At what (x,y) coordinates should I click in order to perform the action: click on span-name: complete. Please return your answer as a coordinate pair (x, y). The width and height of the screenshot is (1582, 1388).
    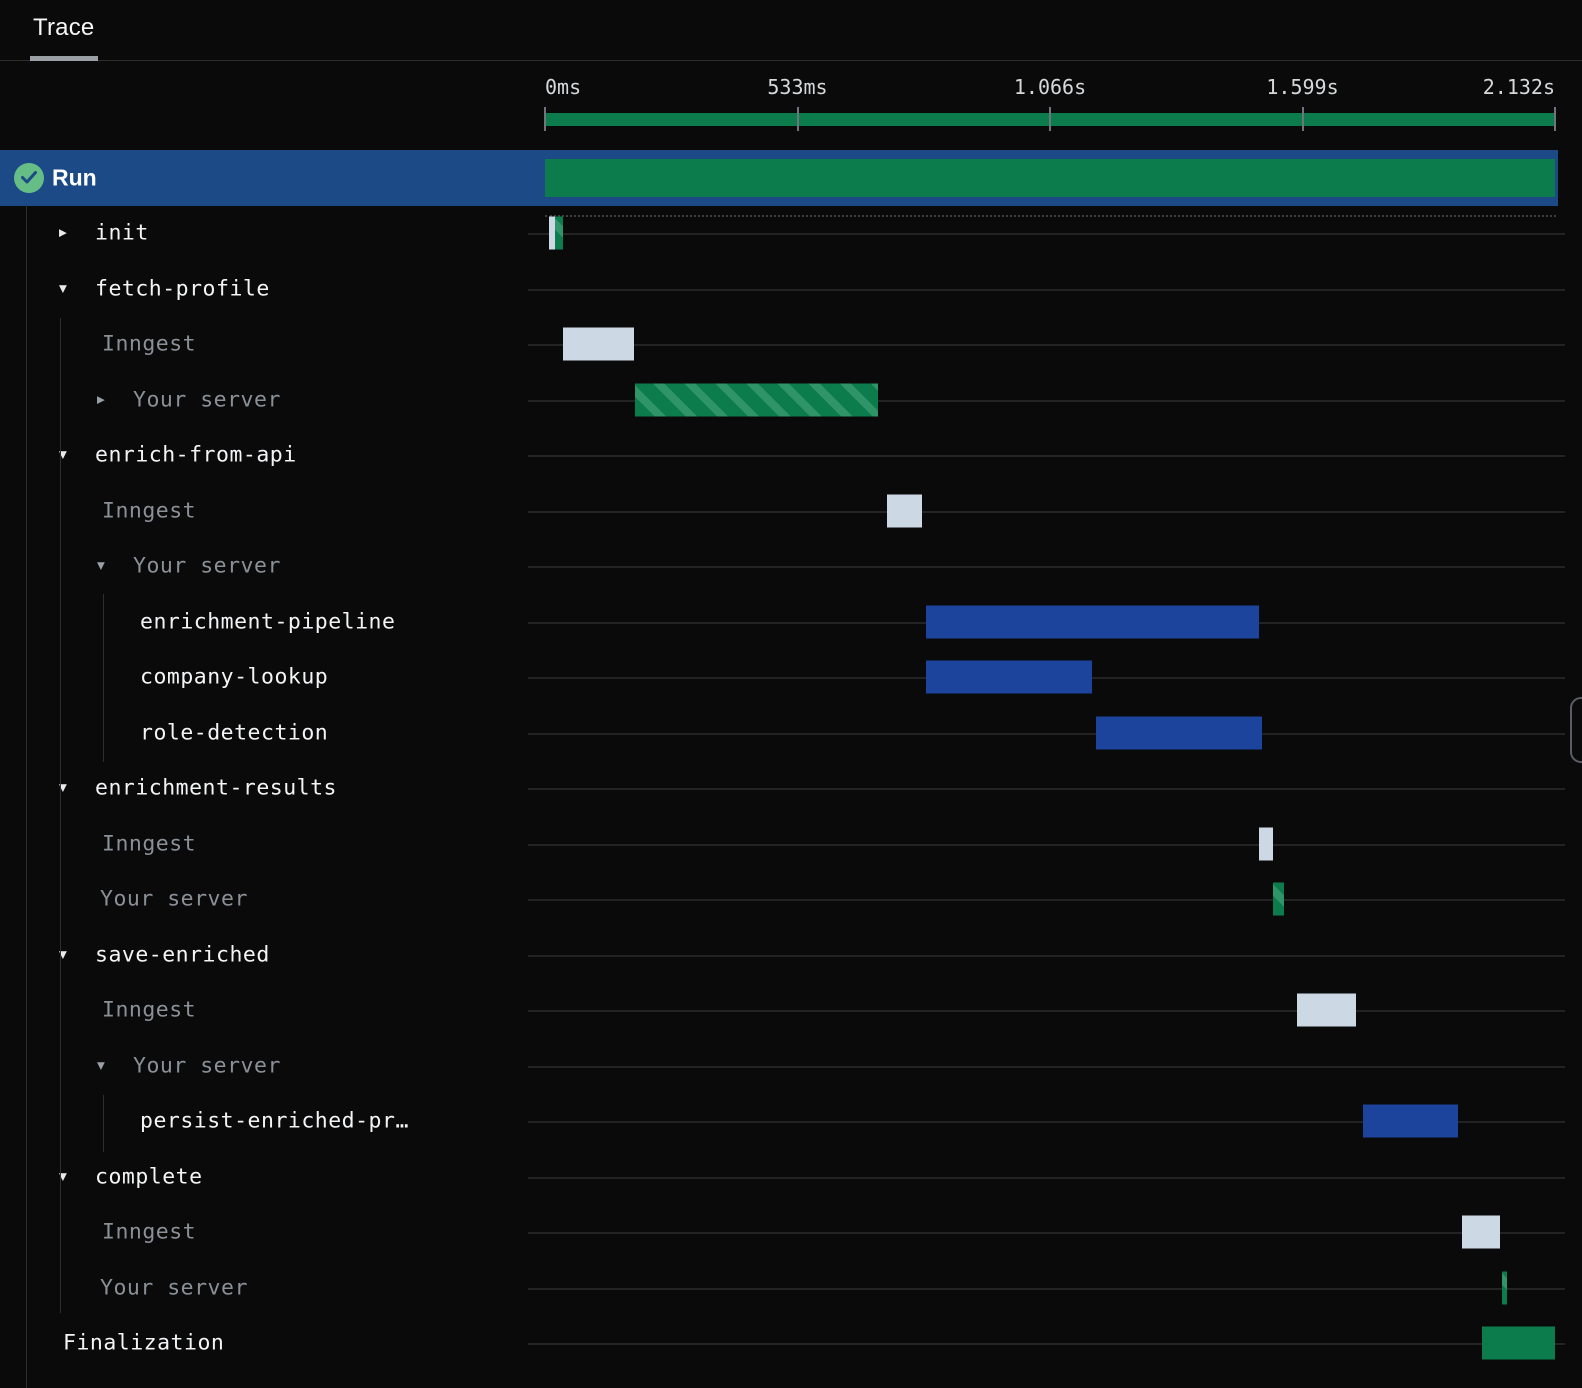
    Looking at the image, I should click on (149, 1177).